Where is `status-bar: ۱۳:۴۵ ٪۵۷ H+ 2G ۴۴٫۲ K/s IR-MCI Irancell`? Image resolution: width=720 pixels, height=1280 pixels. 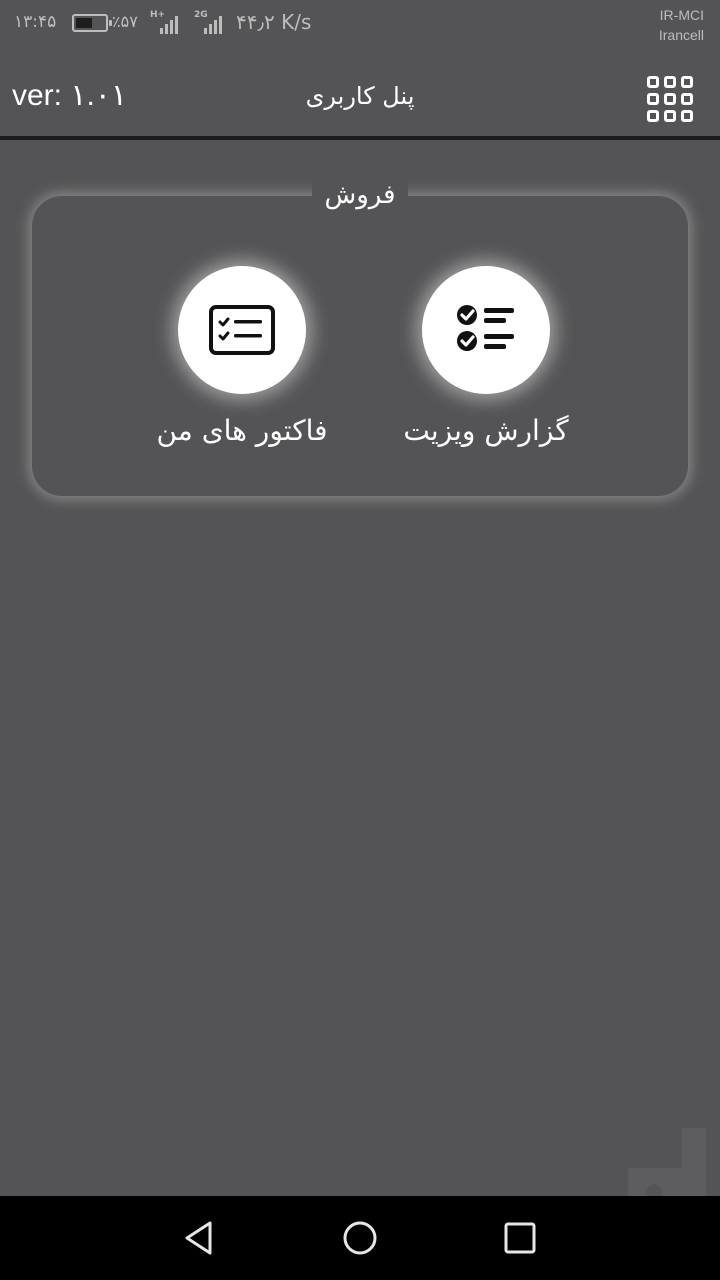
status-bar: ۱۳:۴۵ ٪۵۷ H+ 2G ۴۴٫۲ K/s IR-MCI Irancell is located at coordinates (360, 24).